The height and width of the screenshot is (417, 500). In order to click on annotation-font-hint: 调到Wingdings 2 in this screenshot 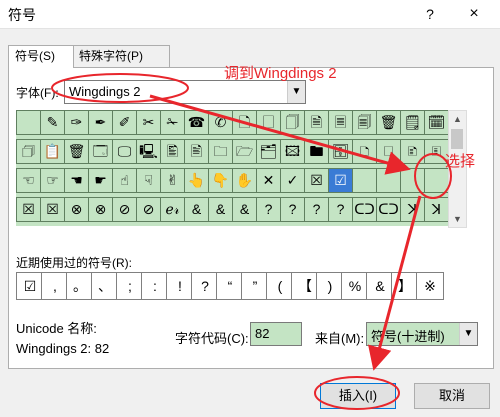, I will do `click(280, 73)`.